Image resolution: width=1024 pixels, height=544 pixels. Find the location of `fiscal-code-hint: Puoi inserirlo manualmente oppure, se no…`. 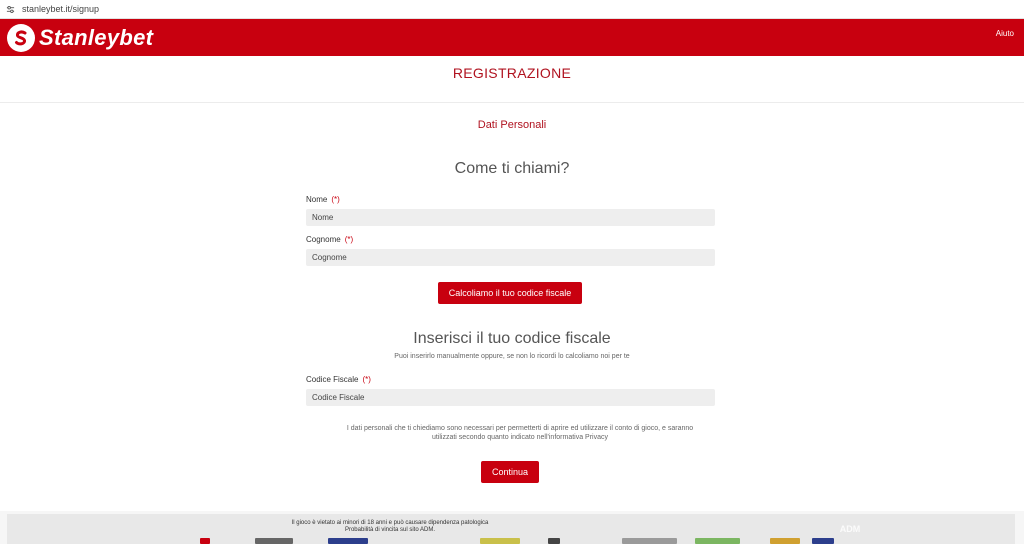

fiscal-code-hint: Puoi inserirlo manualmente oppure, se no… is located at coordinates (512, 356).